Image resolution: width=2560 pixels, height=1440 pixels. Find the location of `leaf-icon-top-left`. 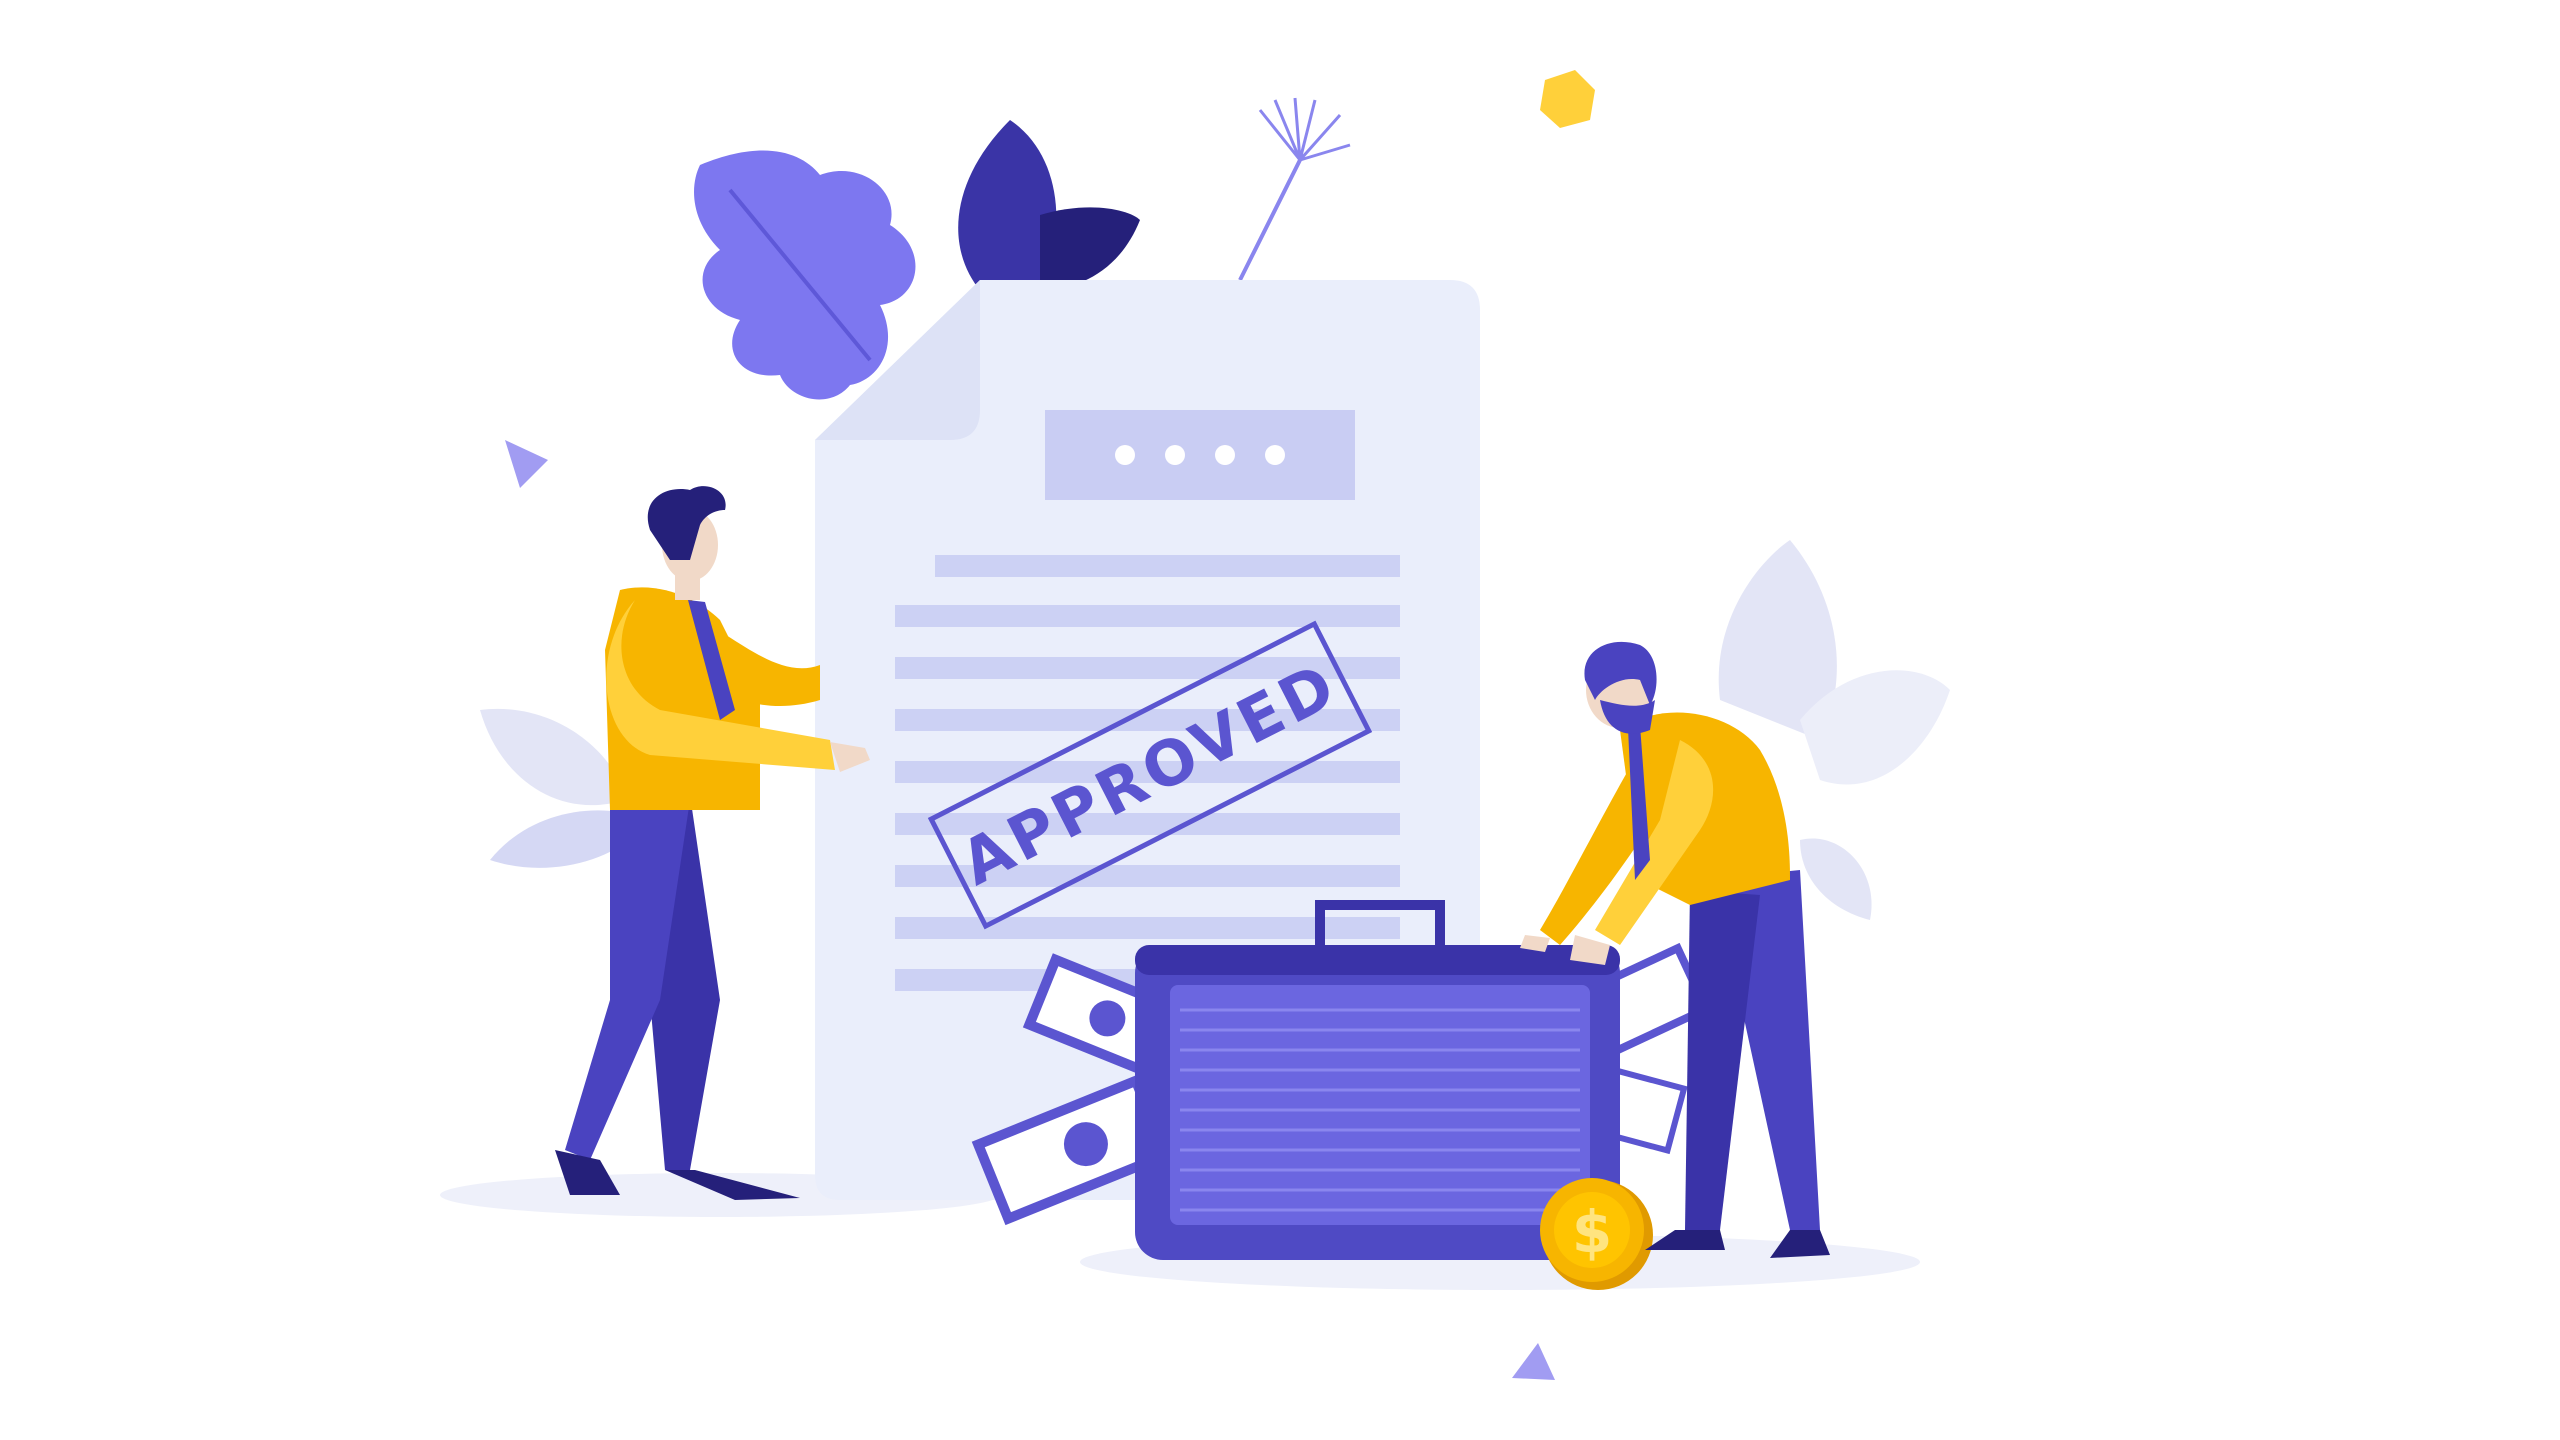

leaf-icon-top-left is located at coordinates (805, 275).